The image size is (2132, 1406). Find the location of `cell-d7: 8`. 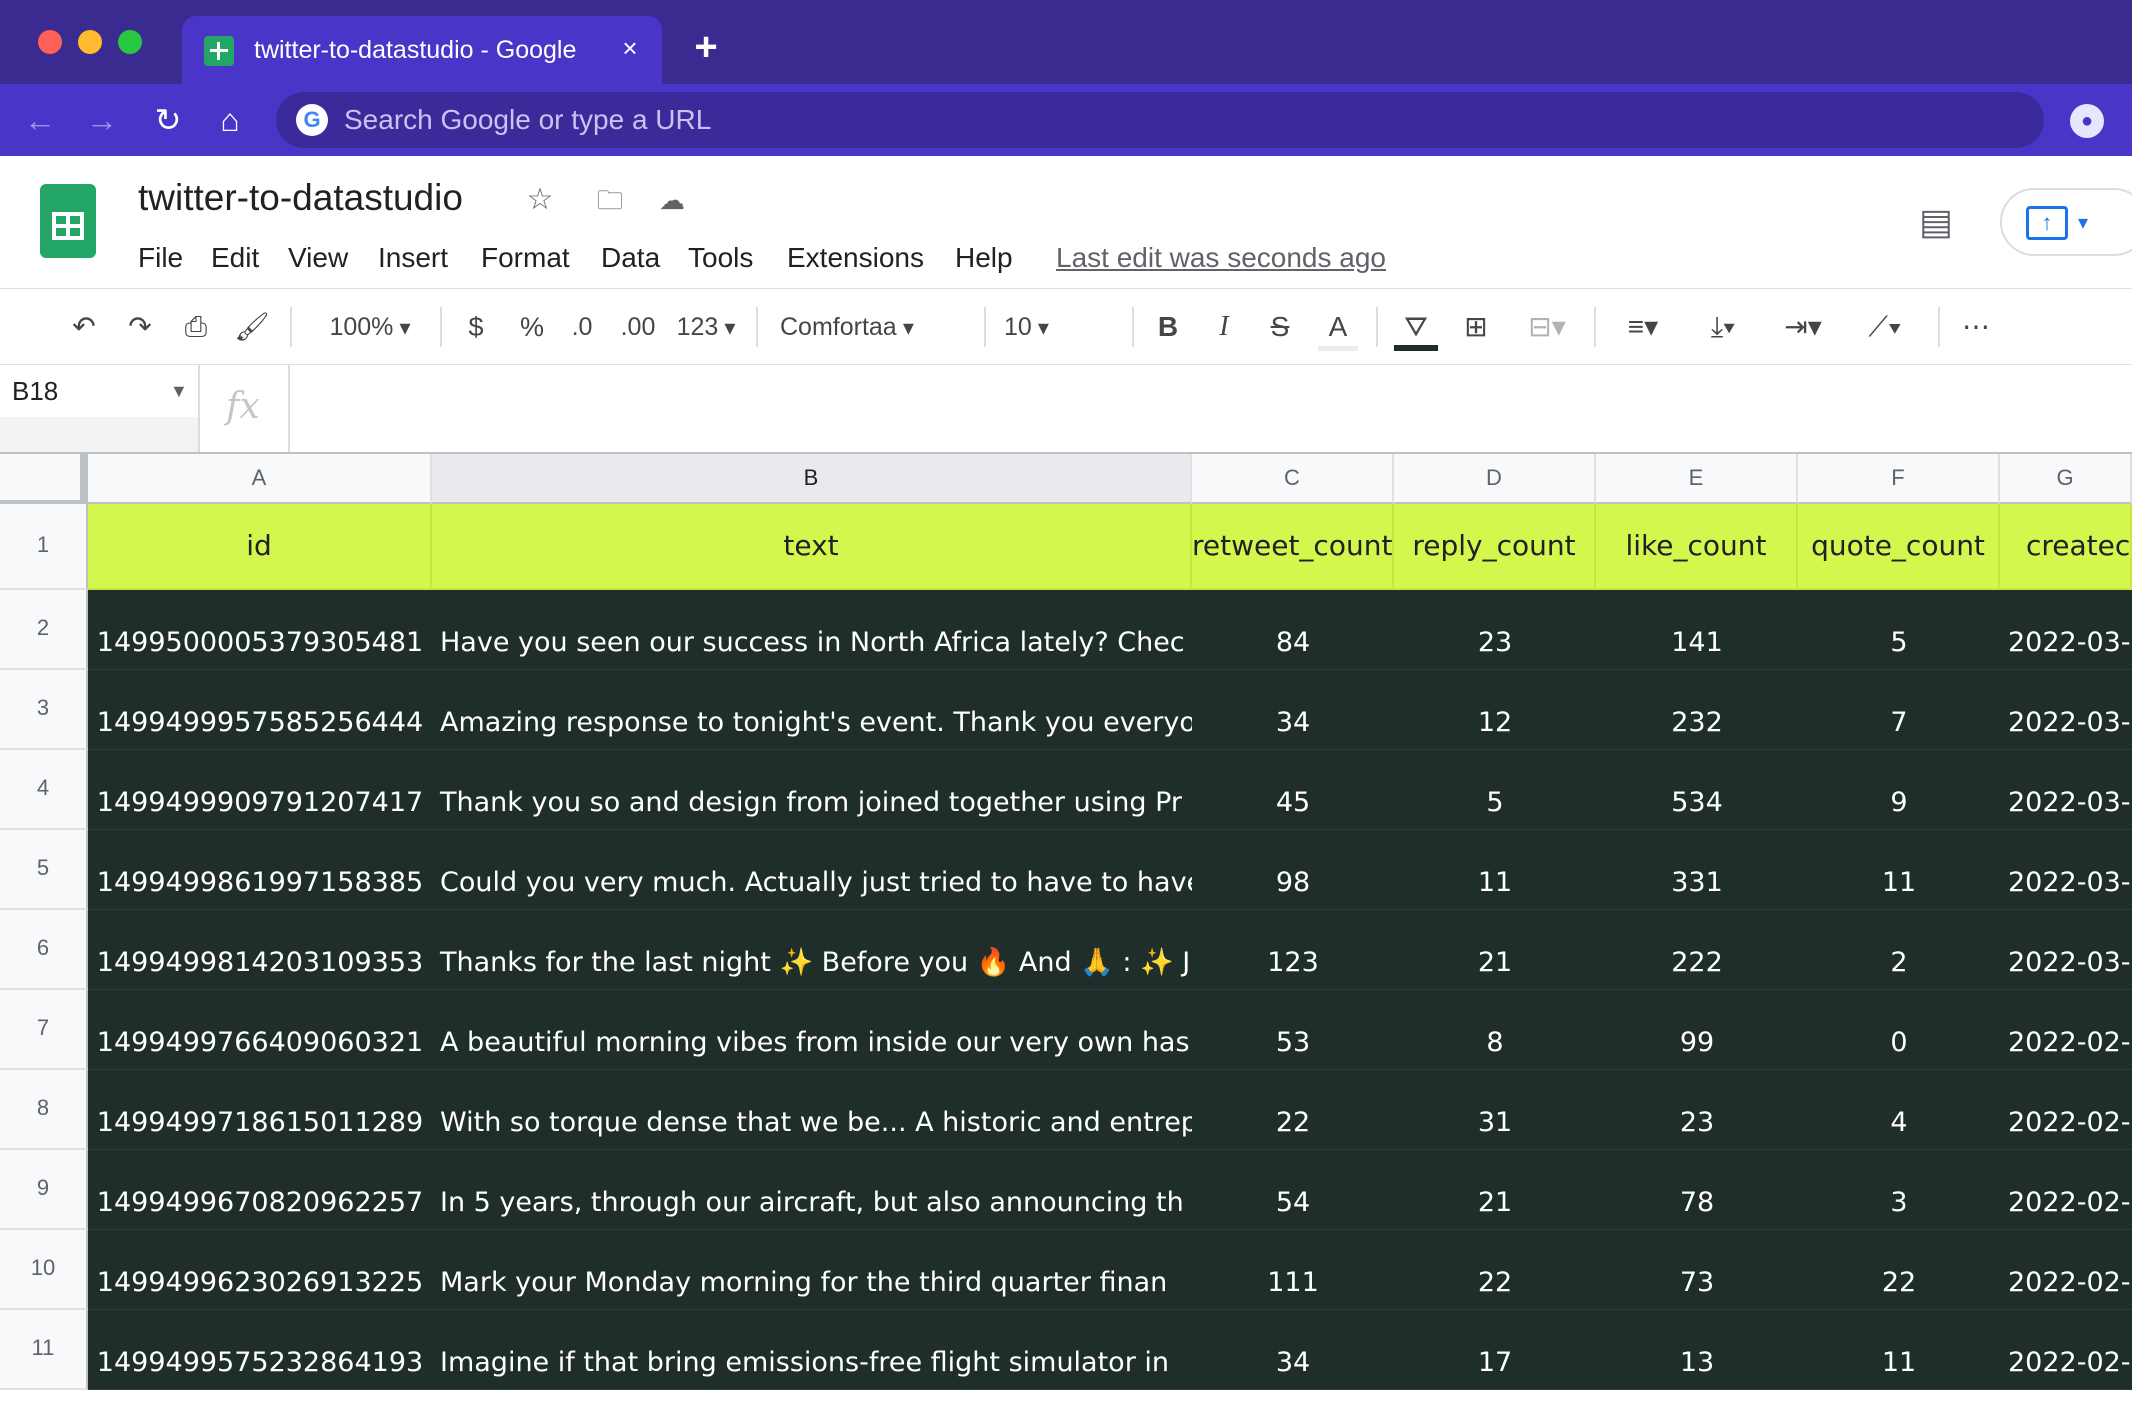

cell-d7: 8 is located at coordinates (1495, 1030).